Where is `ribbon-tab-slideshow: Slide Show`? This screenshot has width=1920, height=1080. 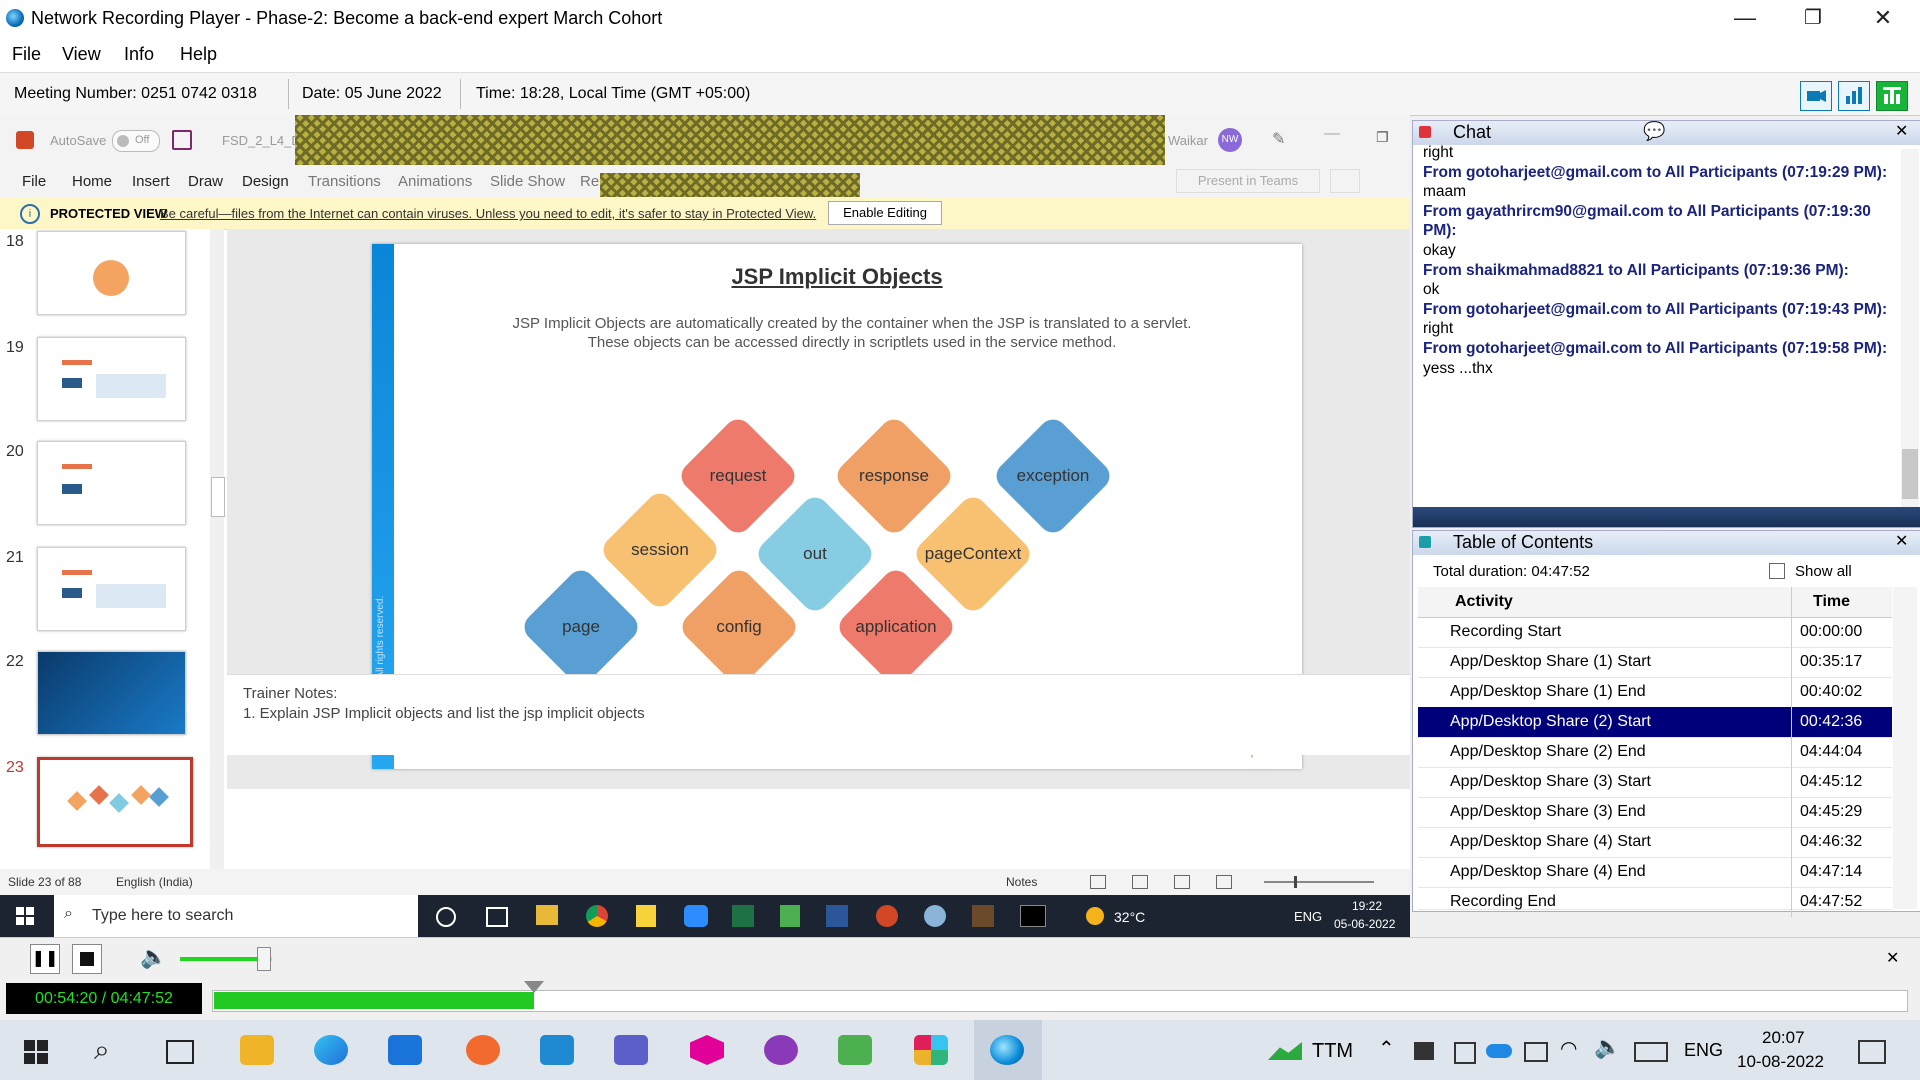
ribbon-tab-slideshow: Slide Show is located at coordinates (527, 181).